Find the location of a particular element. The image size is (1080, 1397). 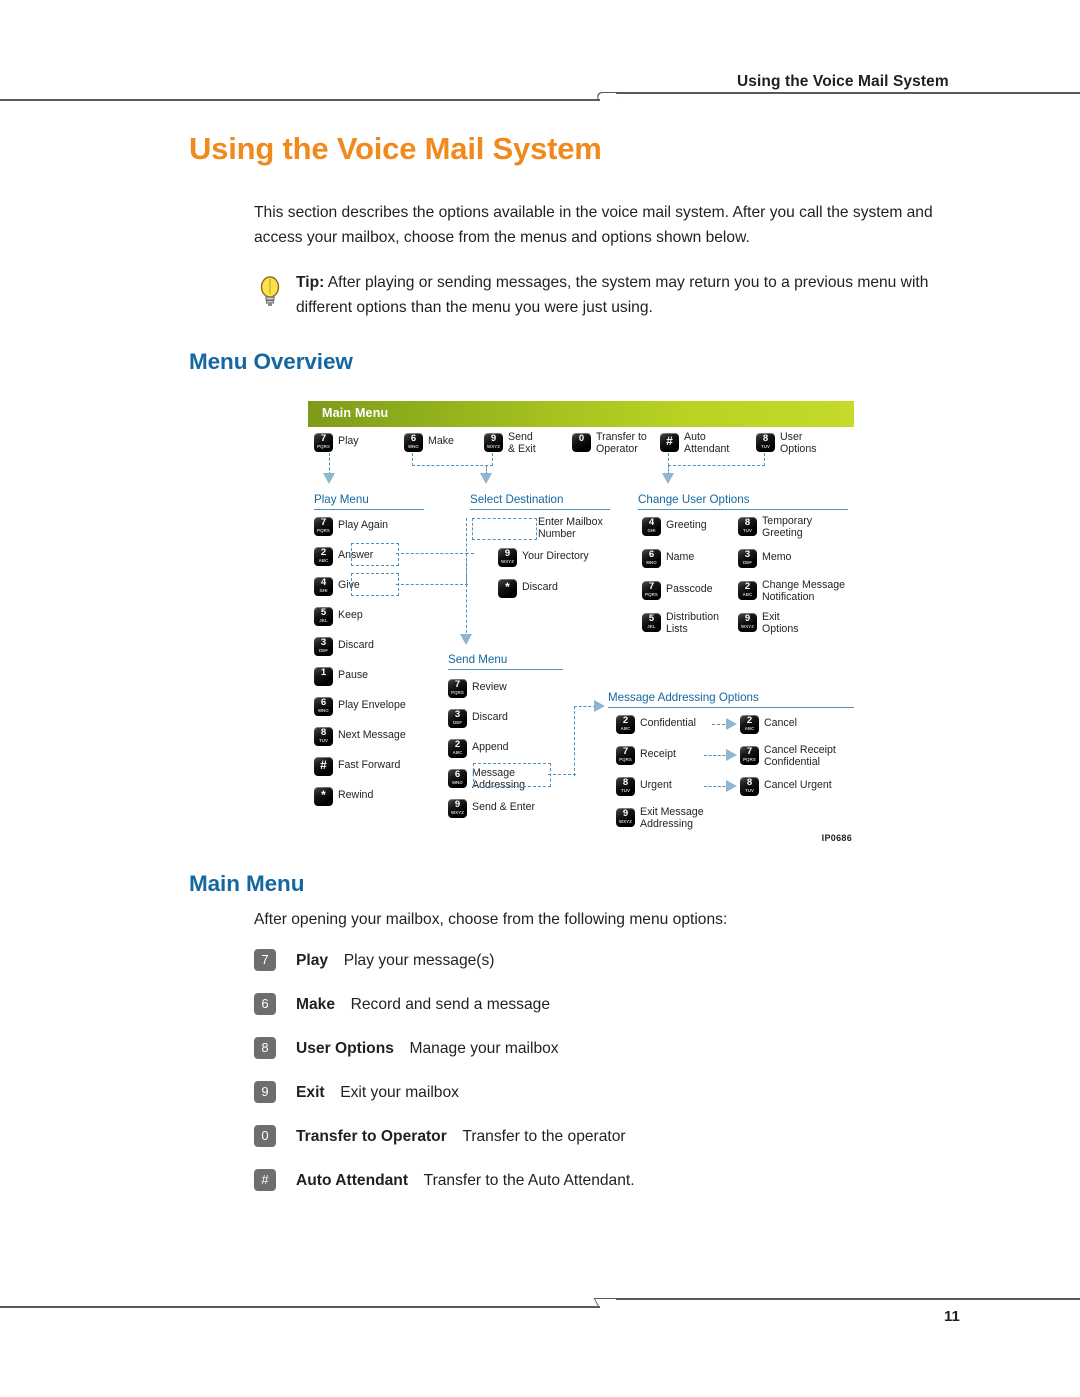

connector-send-menu-v is located at coordinates (466, 578).